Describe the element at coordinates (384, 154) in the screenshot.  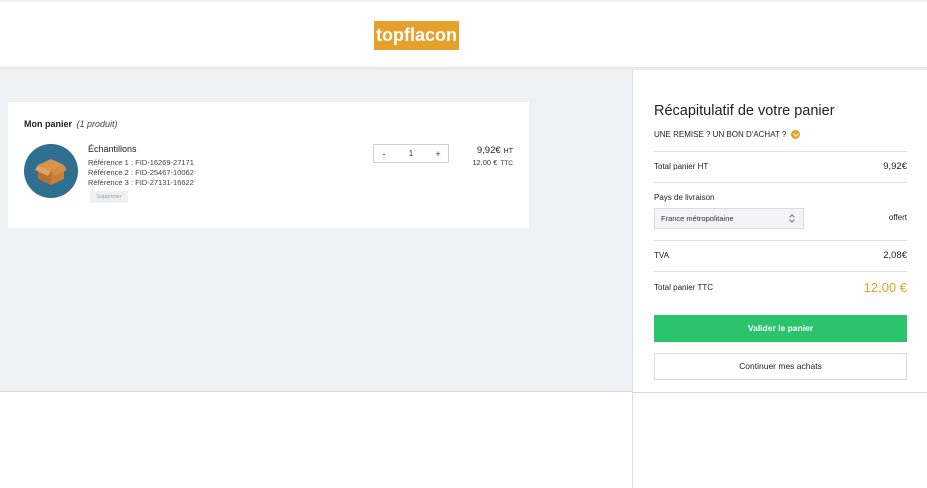
I see `quantity-decrease-button: -` at that location.